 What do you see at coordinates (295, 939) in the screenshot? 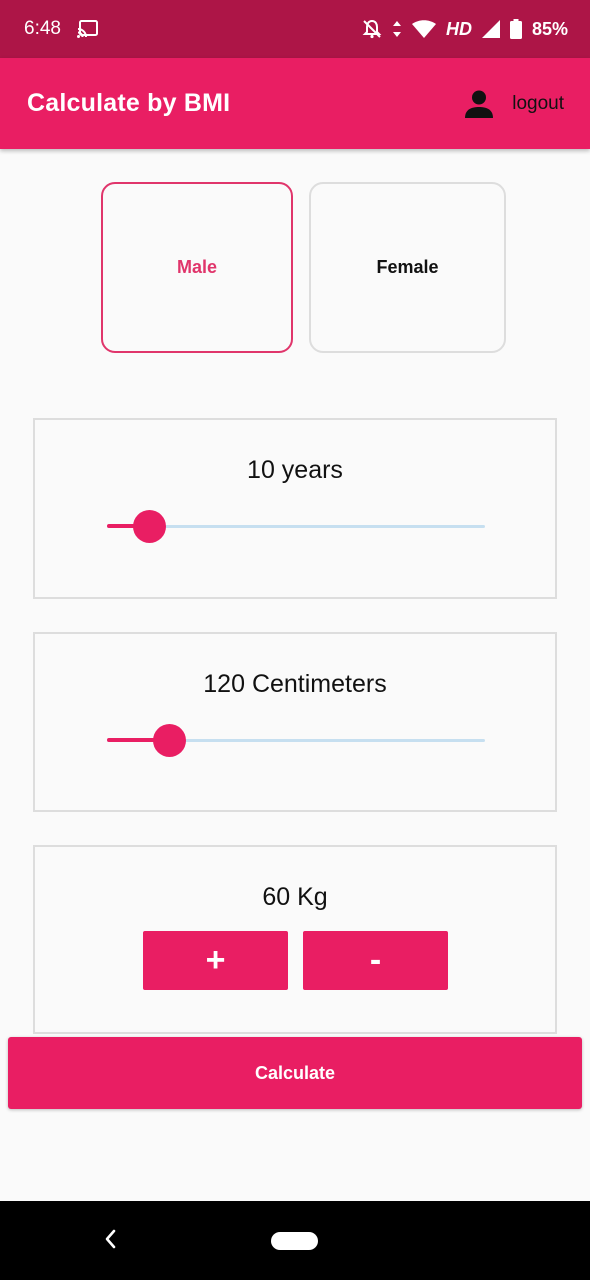
I see `weight-panel: 60 Kg + -` at bounding box center [295, 939].